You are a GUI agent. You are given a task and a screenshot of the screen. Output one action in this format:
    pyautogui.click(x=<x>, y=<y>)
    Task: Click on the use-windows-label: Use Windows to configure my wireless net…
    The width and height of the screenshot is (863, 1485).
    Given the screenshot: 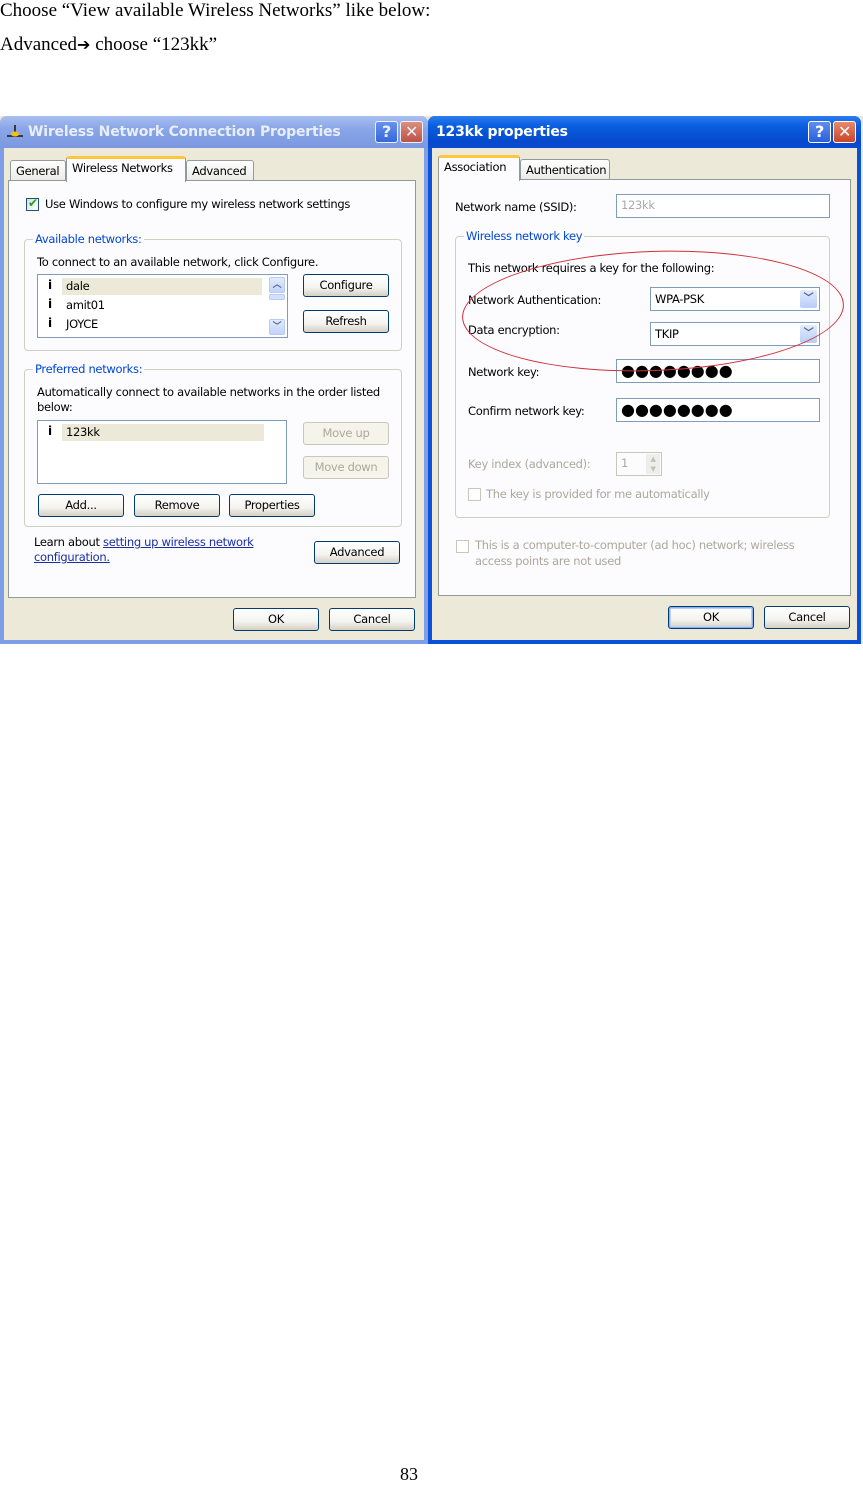 What is the action you would take?
    pyautogui.click(x=198, y=204)
    